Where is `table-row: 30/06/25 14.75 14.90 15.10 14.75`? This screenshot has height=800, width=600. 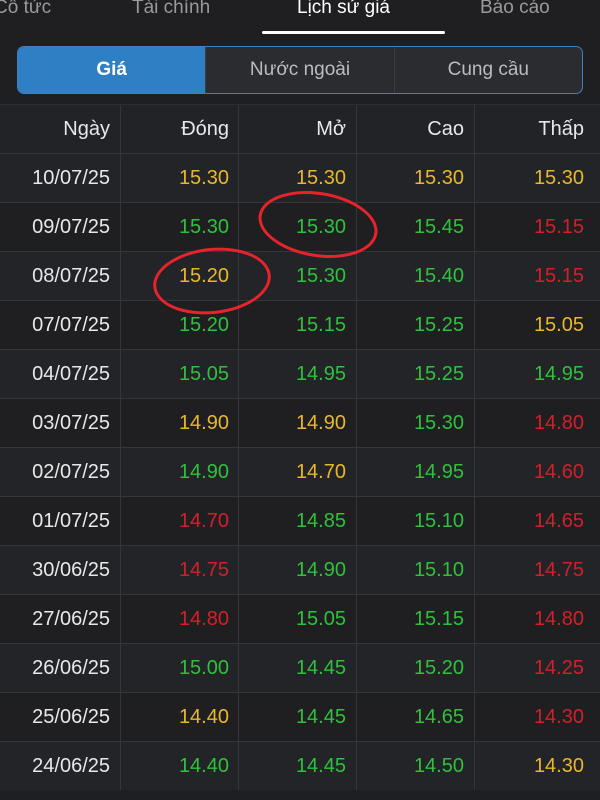
table-row: 30/06/25 14.75 14.90 15.10 14.75 is located at coordinates (300, 569).